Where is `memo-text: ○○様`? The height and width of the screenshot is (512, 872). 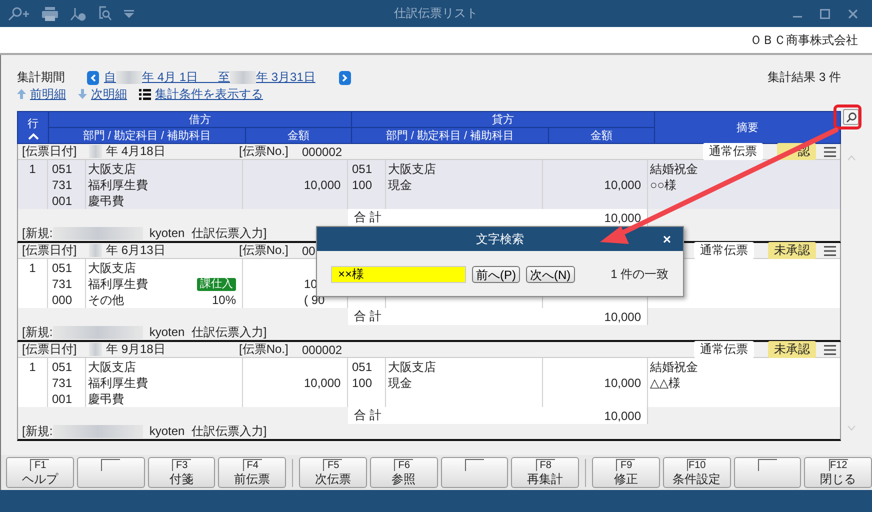
memo-text: ○○様 is located at coordinates (663, 185).